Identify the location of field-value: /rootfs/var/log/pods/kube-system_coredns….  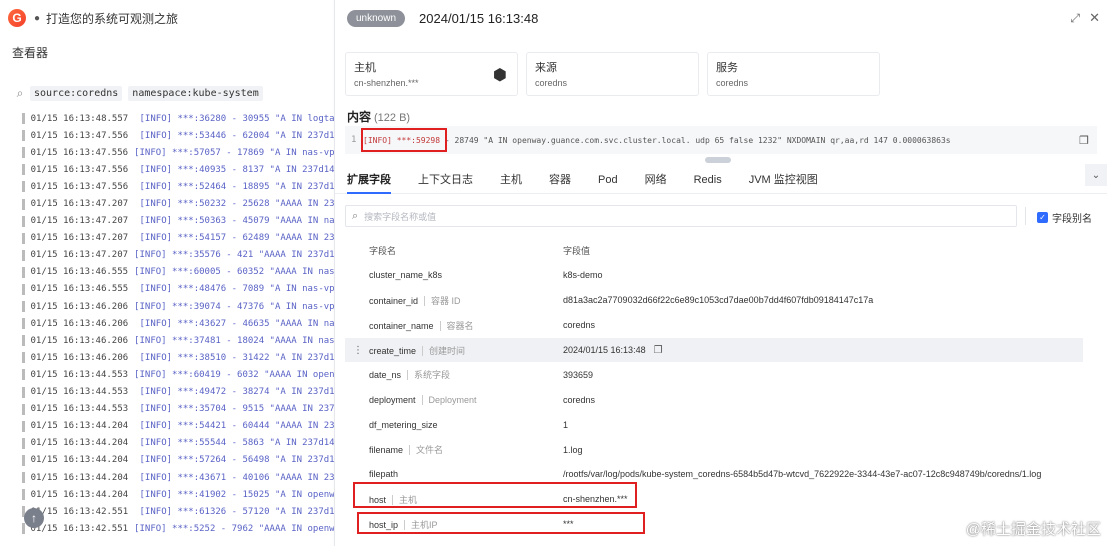
(802, 474).